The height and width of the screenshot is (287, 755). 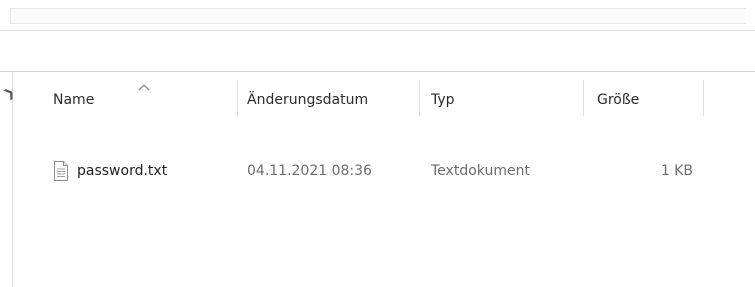 I want to click on text-file-icon, so click(x=61, y=171).